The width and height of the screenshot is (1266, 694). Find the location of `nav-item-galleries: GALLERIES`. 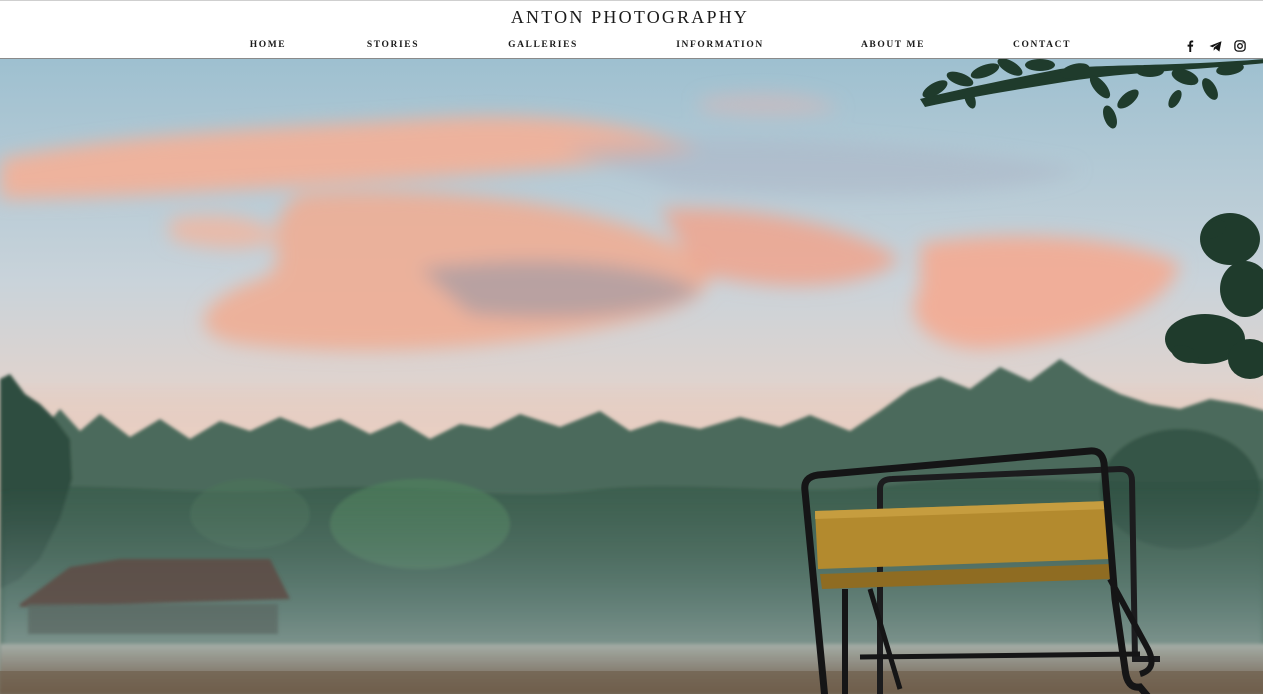

nav-item-galleries: GALLERIES is located at coordinates (543, 45).